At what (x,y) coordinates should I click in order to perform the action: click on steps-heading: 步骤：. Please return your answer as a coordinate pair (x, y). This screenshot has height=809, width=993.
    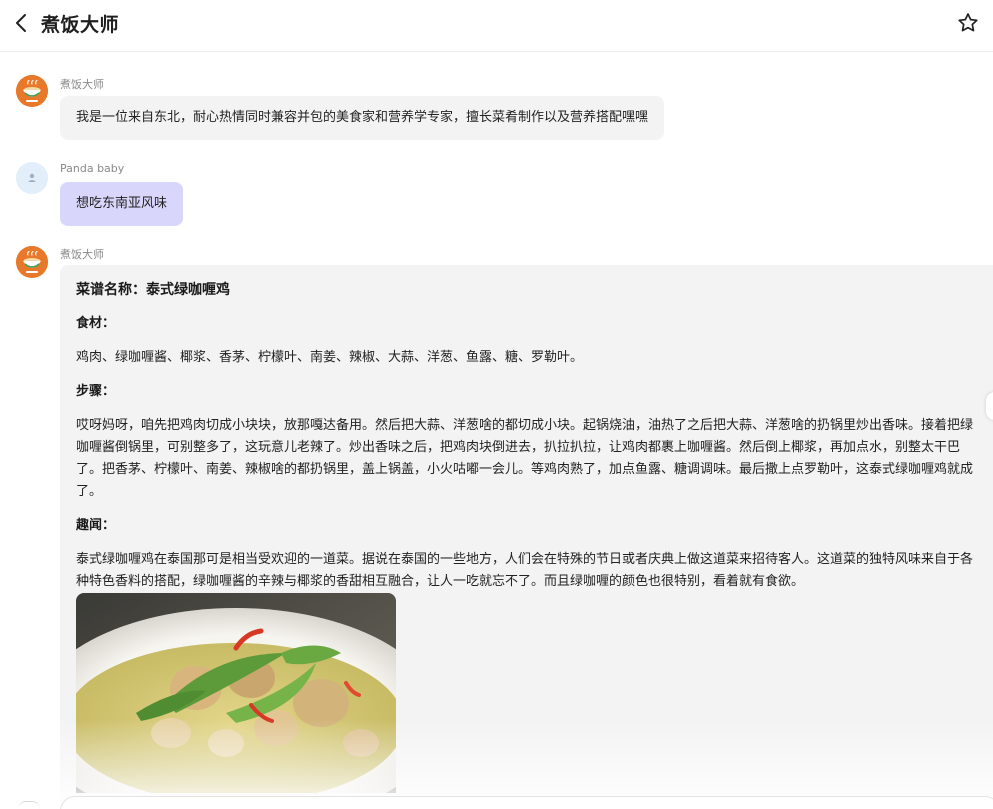
    Looking at the image, I should click on (96, 391).